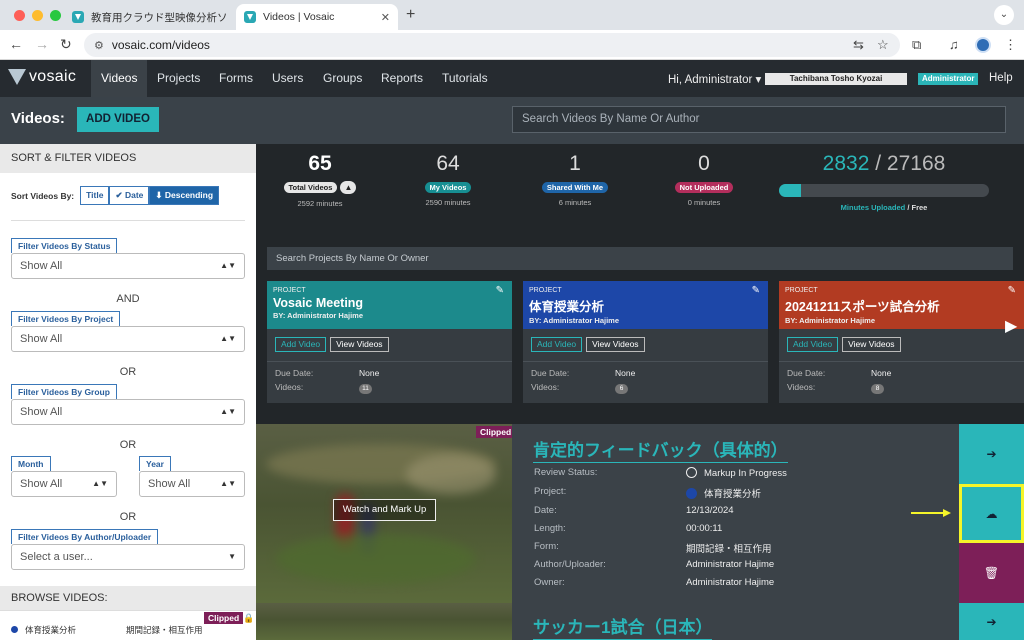 The image size is (1024, 640). I want to click on media-icon: ♫, so click(954, 44).